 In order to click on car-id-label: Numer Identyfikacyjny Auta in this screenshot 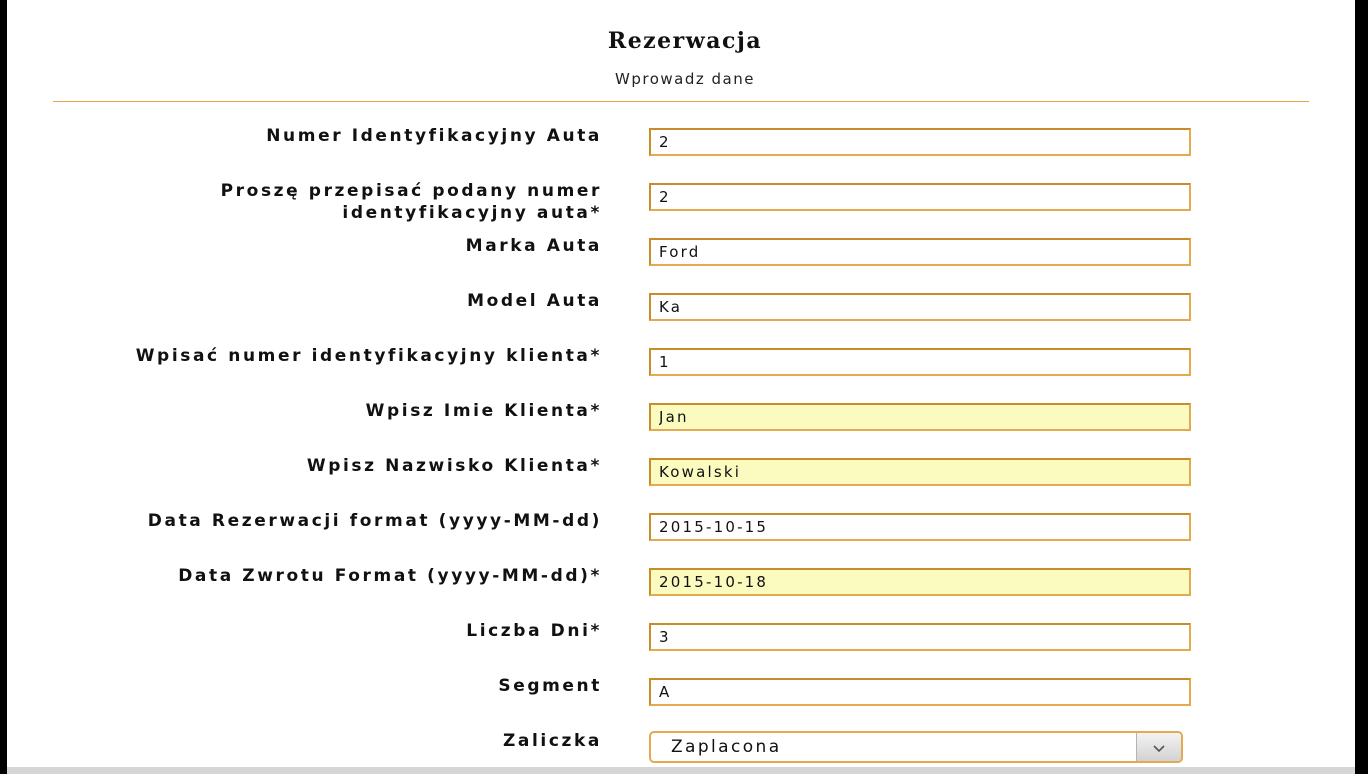, I will do `click(434, 136)`.